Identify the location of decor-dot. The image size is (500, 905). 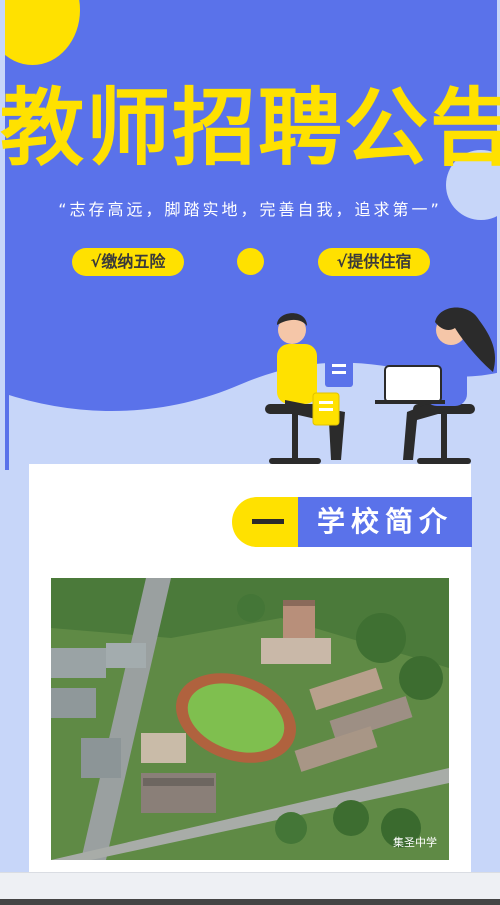
(250, 261).